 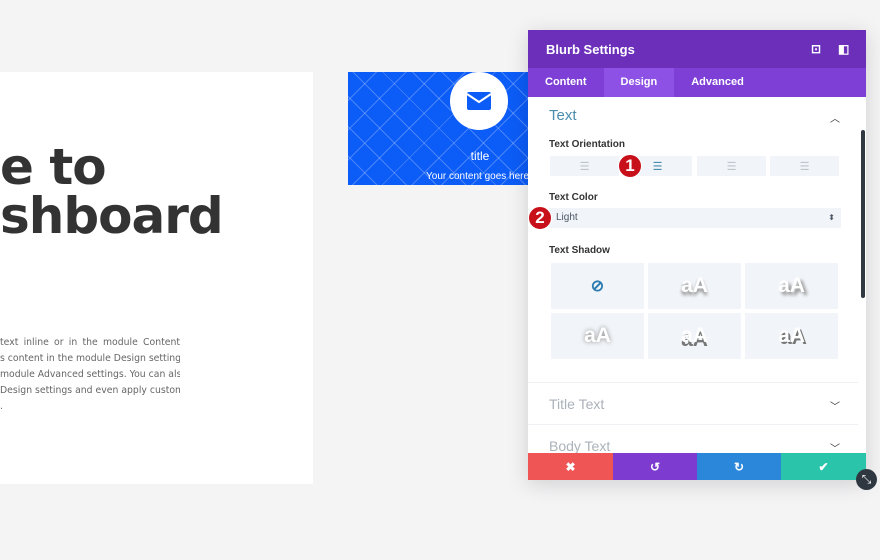 I want to click on orientation-right-button: ☰, so click(x=731, y=166).